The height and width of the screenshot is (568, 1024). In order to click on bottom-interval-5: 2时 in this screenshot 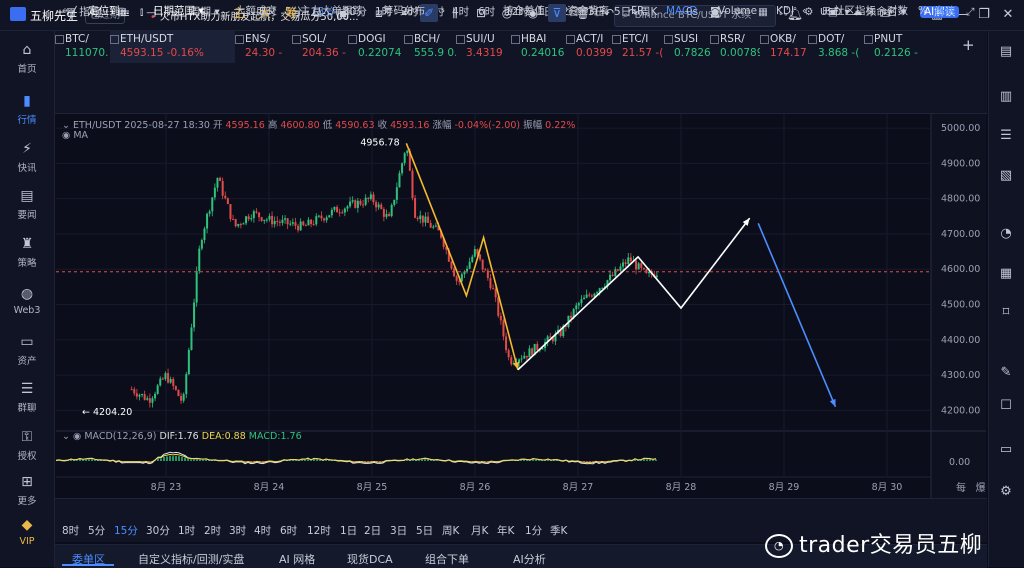, I will do `click(212, 531)`.